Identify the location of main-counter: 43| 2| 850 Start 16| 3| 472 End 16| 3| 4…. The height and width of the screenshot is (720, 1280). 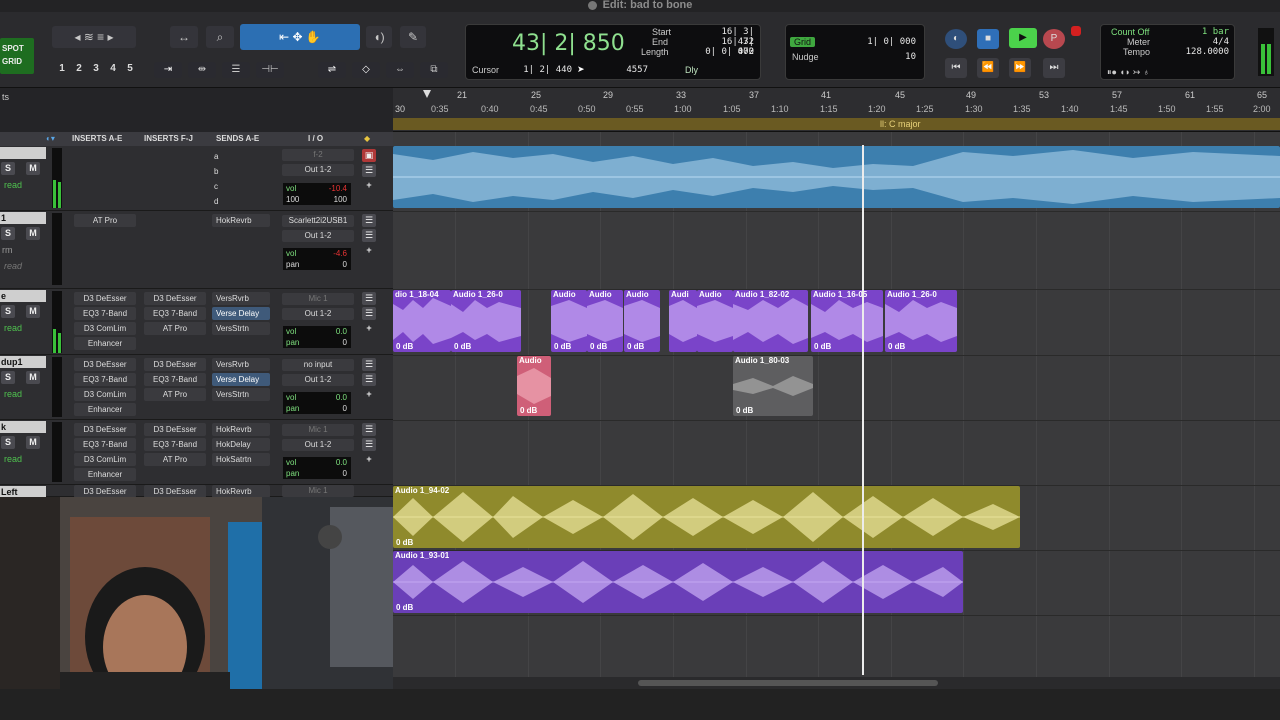
(613, 52).